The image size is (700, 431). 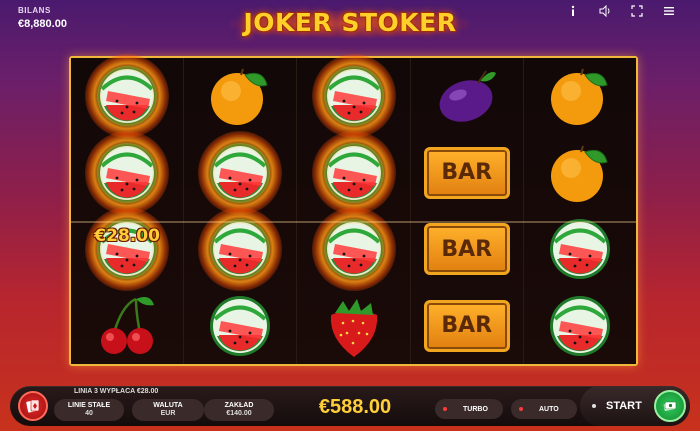 What do you see at coordinates (239, 413) in the screenshot?
I see `bet-value: €140.00` at bounding box center [239, 413].